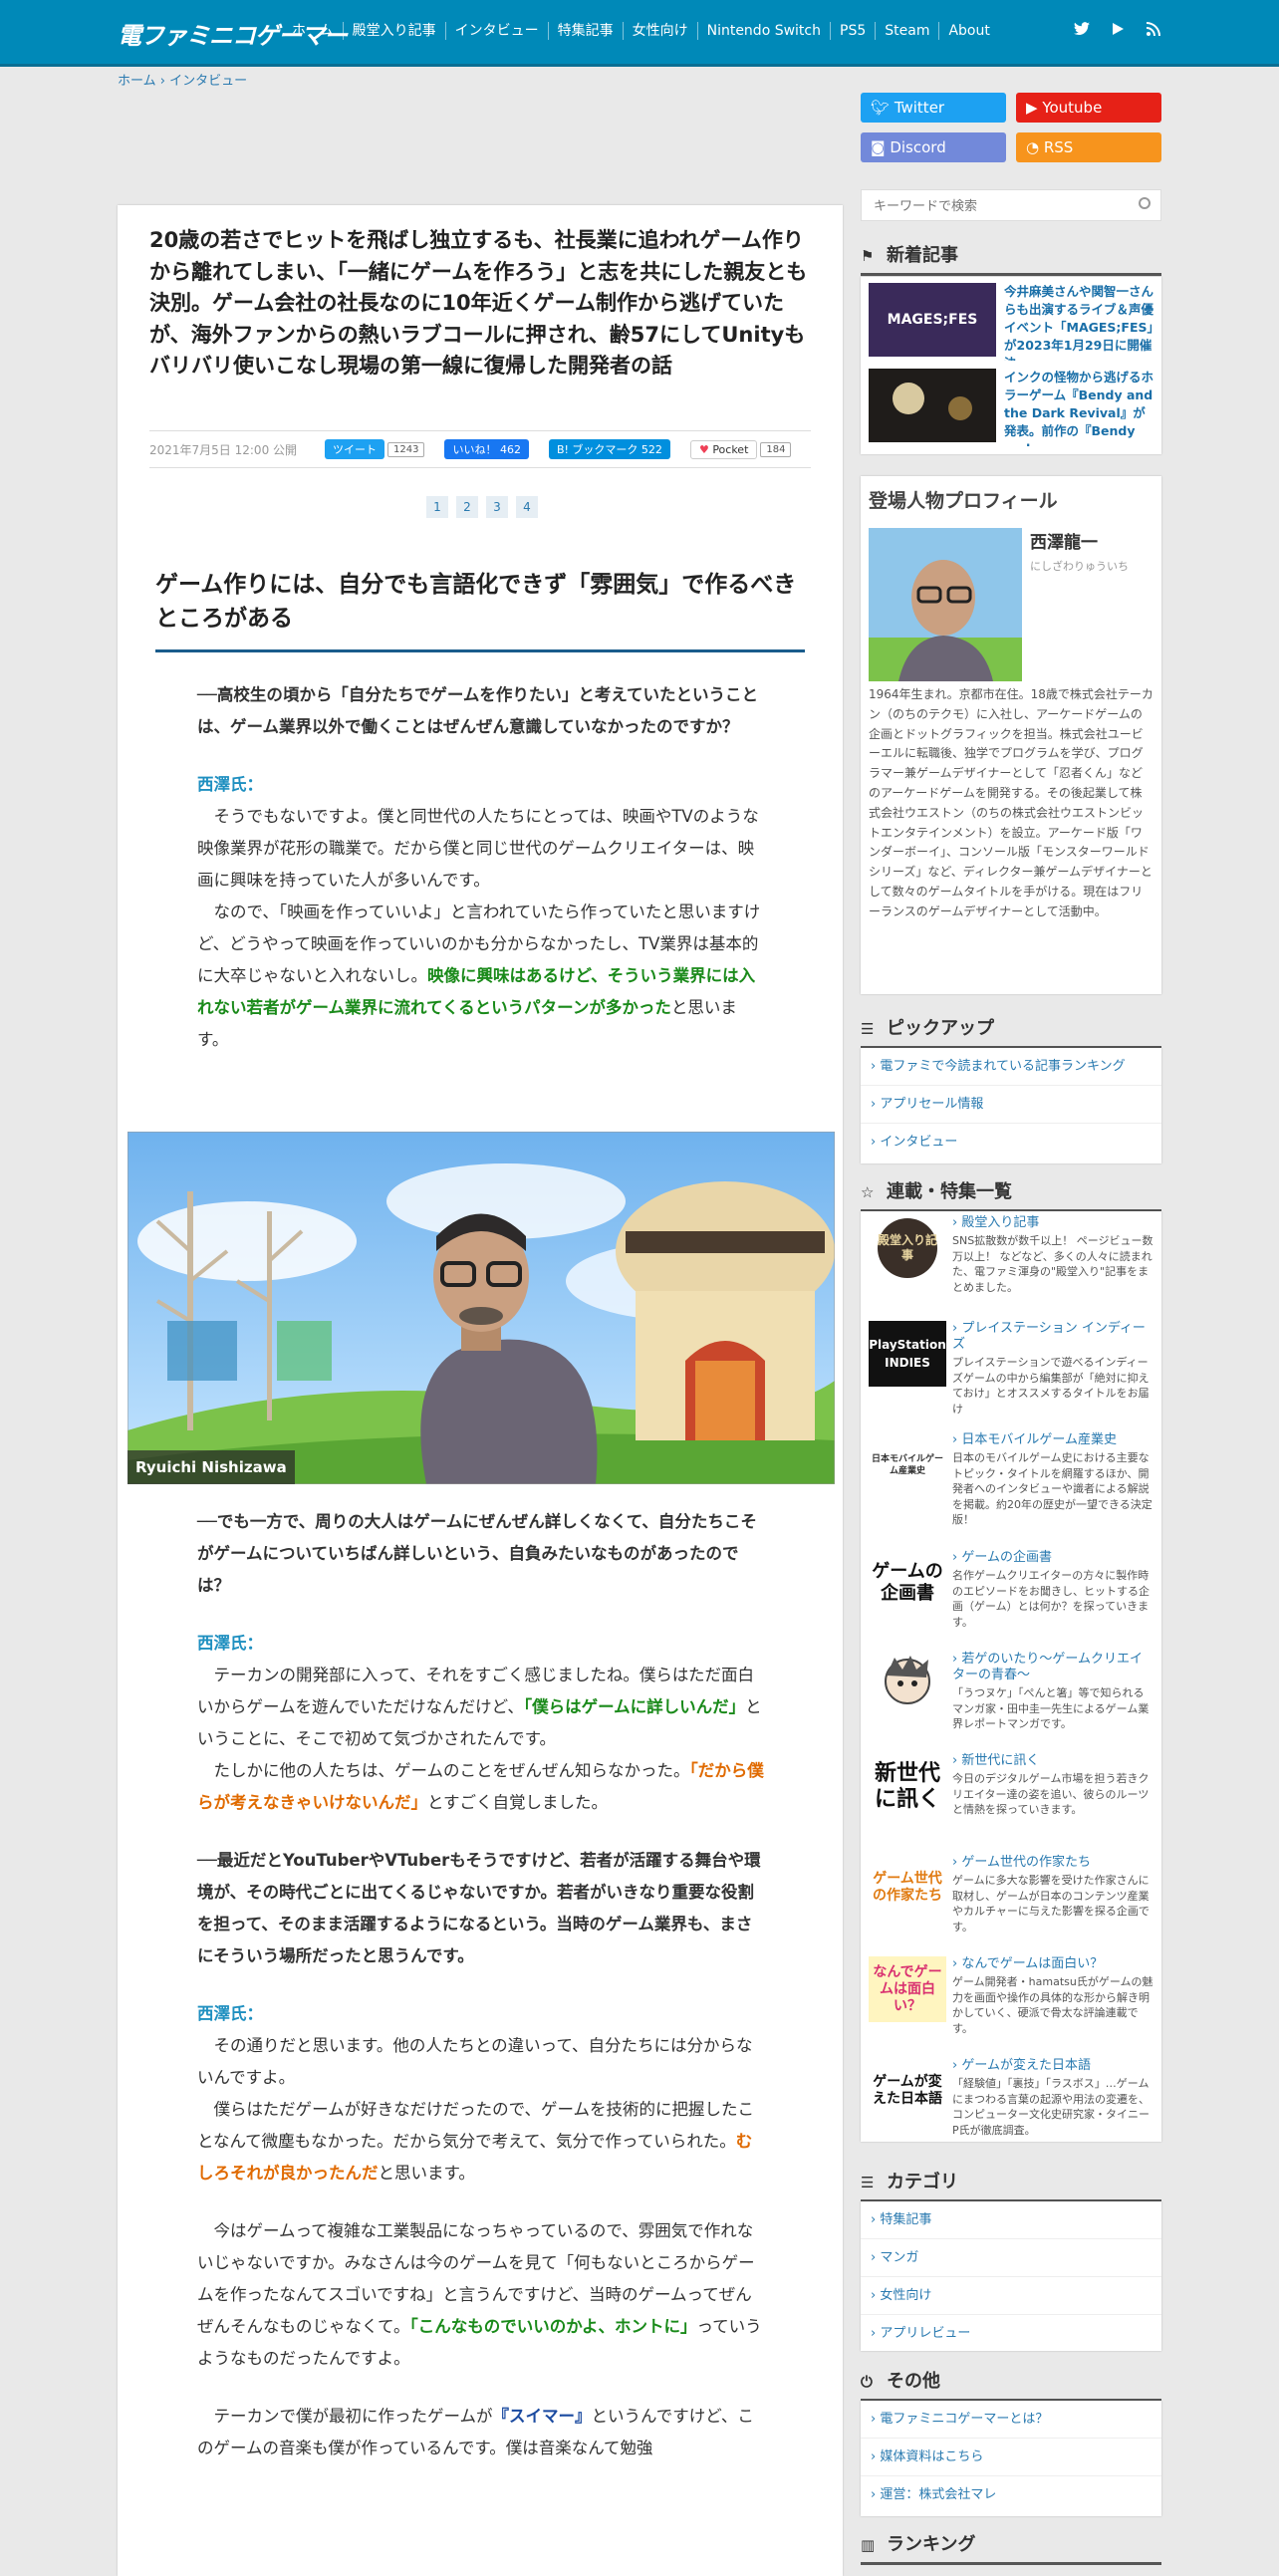 This screenshot has width=1279, height=2576. Describe the element at coordinates (467, 507) in the screenshot. I see `page-2: 2` at that location.